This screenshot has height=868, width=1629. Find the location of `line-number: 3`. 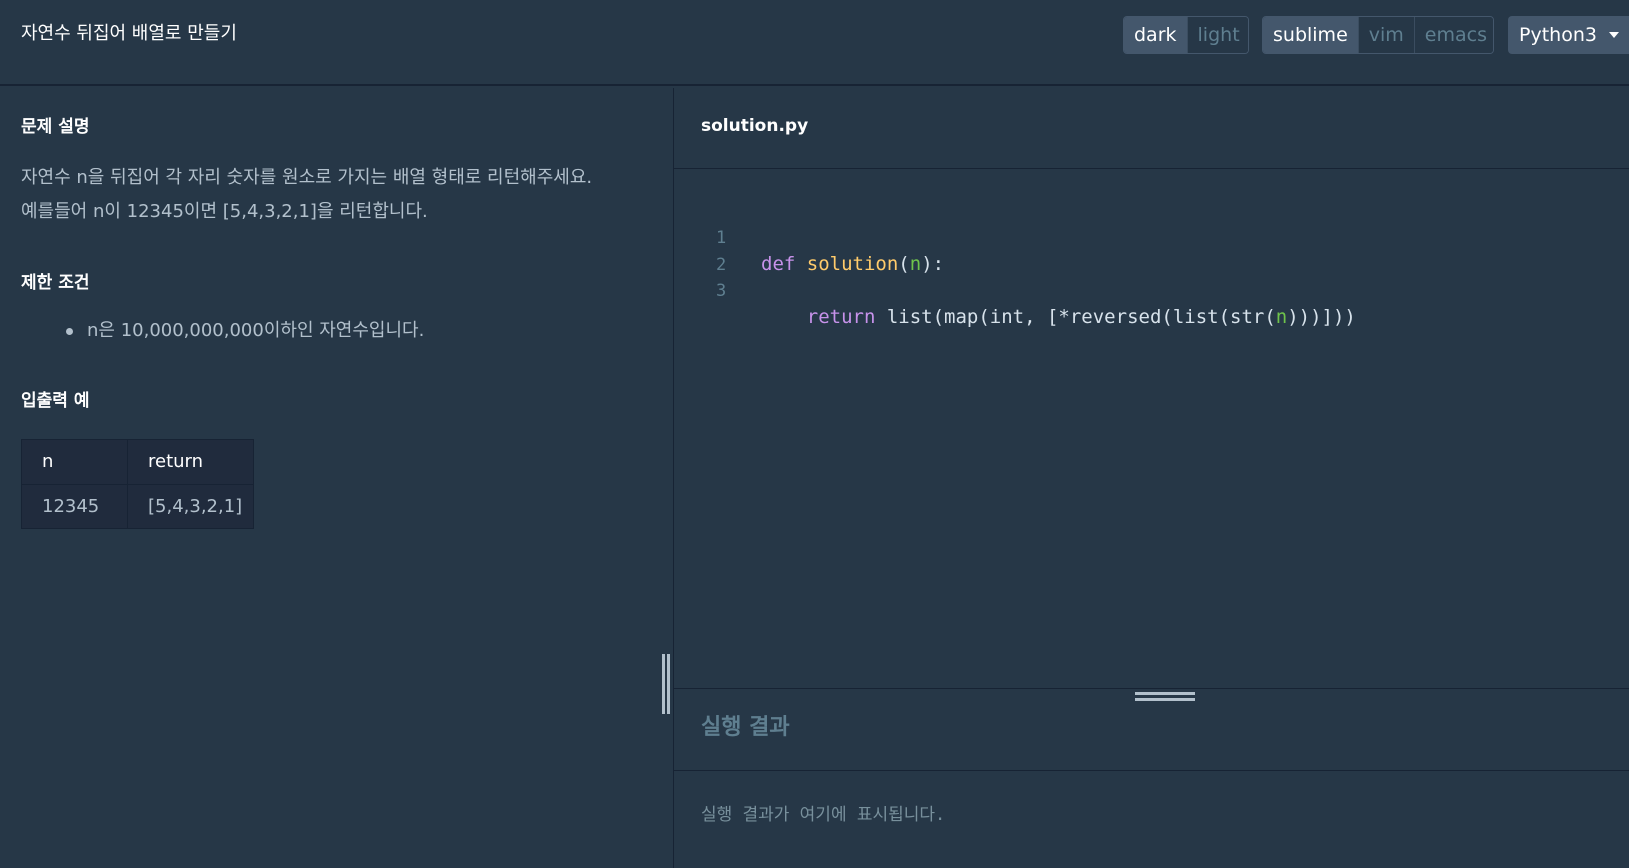

line-number: 3 is located at coordinates (721, 291).